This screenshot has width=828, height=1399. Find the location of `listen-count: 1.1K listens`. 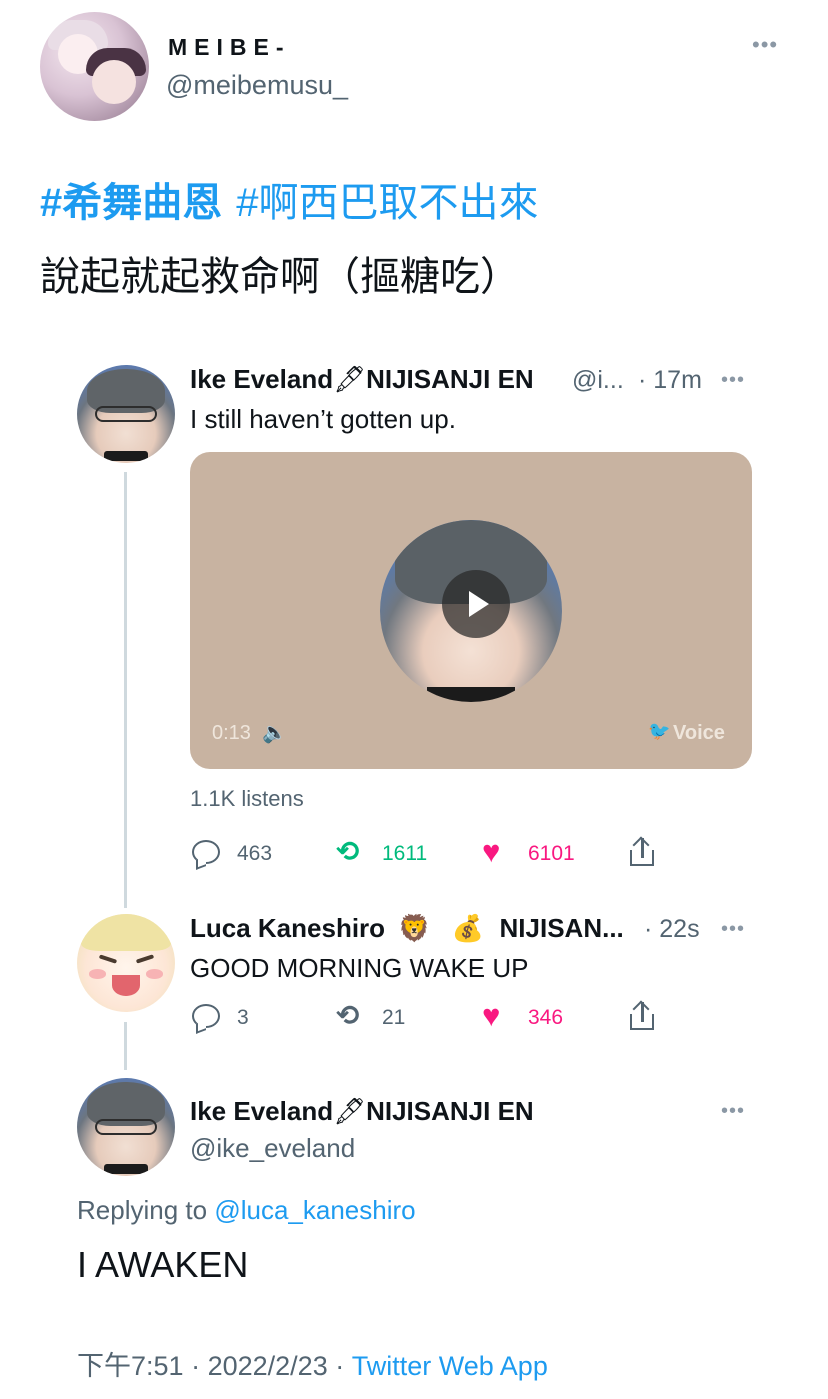

listen-count: 1.1K listens is located at coordinates (247, 798).